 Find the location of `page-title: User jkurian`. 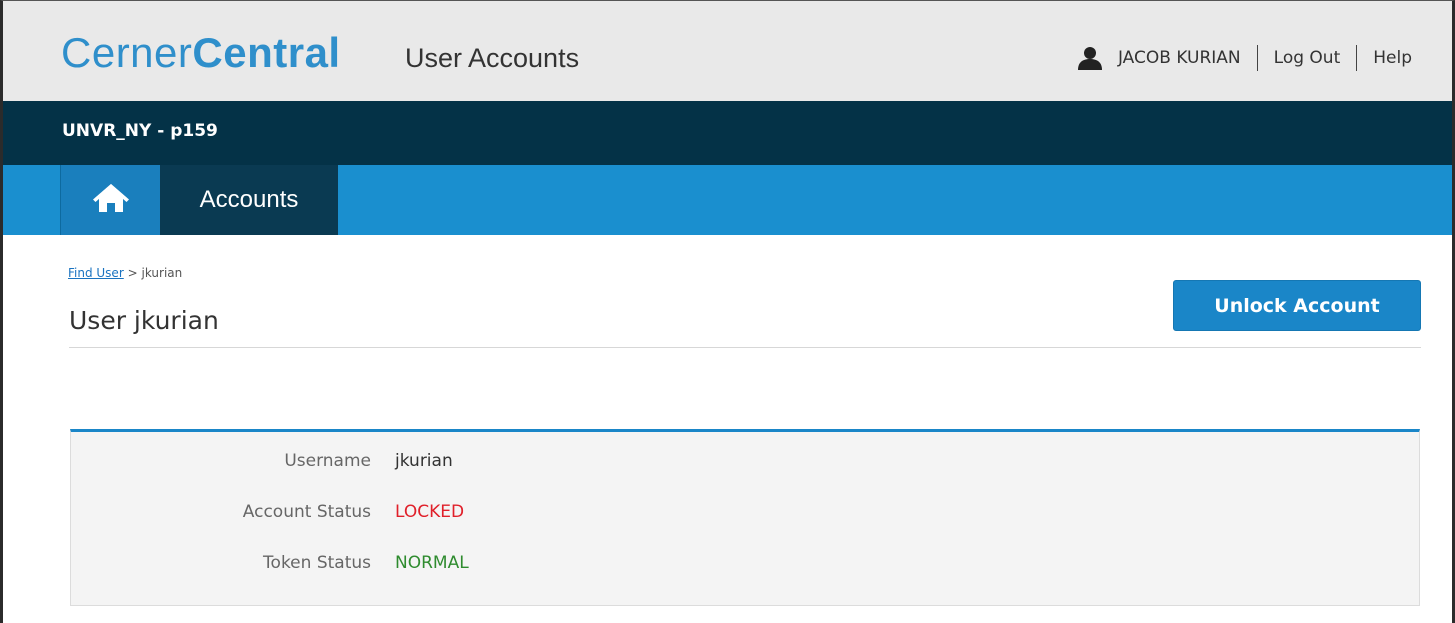

page-title: User jkurian is located at coordinates (144, 320).